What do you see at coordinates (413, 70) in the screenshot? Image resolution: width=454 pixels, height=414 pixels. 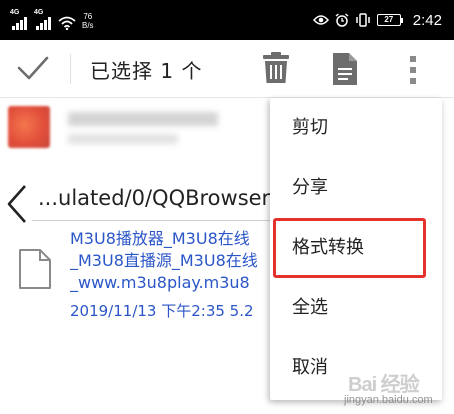 I see `more-vert-icon` at bounding box center [413, 70].